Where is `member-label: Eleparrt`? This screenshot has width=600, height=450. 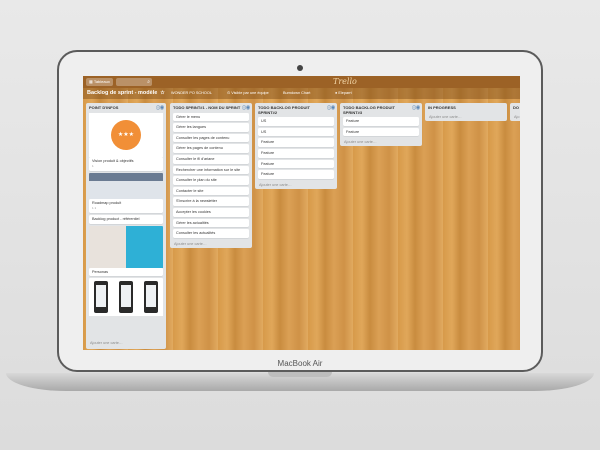
member-label: Eleparrt is located at coordinates (345, 93).